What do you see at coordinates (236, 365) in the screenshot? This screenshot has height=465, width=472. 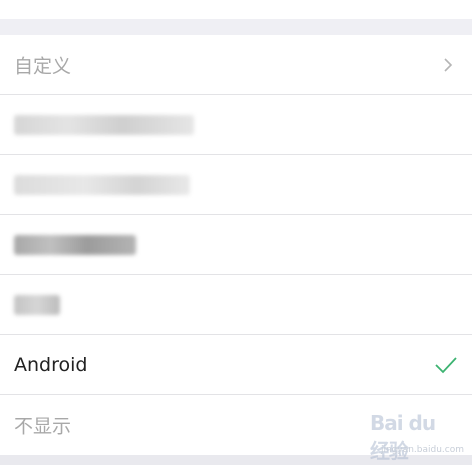 I see `list-item-android: Android` at bounding box center [236, 365].